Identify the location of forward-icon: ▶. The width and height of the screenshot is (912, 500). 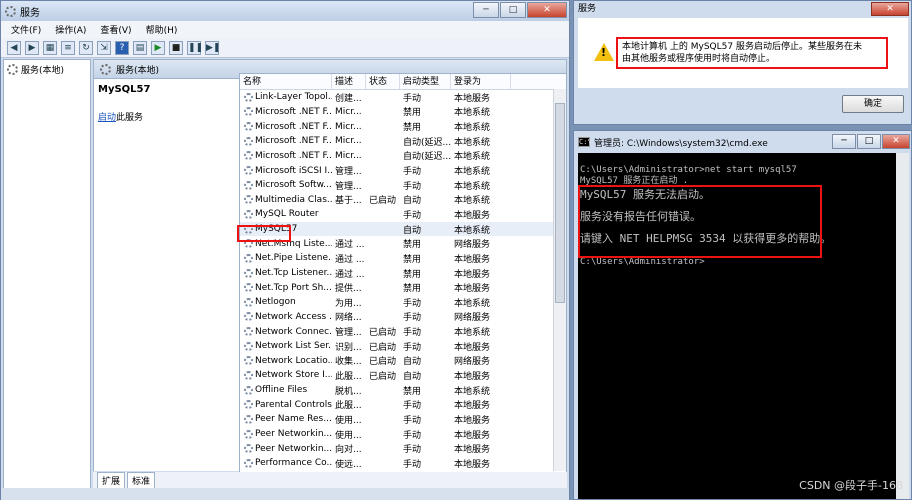
(32, 47).